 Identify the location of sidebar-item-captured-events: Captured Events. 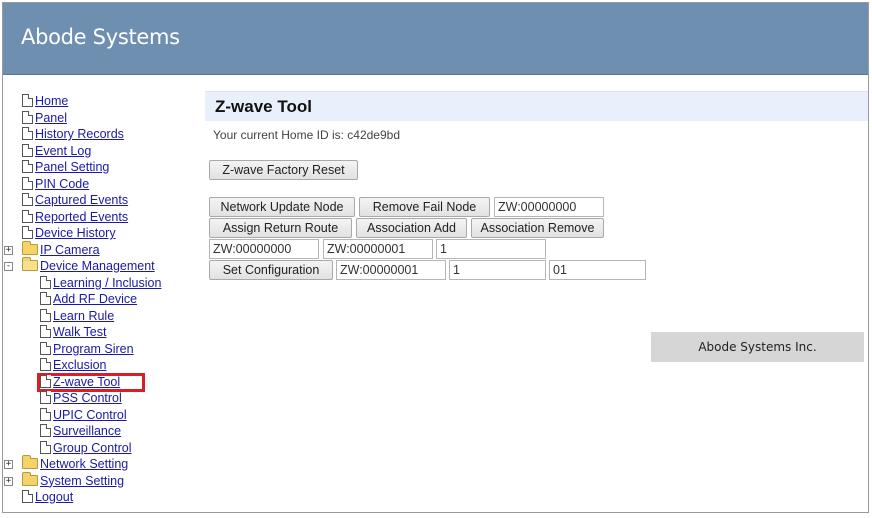
(104, 200).